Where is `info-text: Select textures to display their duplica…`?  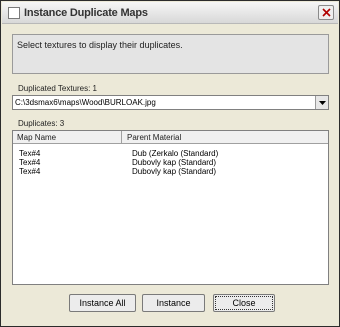 info-text: Select textures to display their duplica… is located at coordinates (100, 45).